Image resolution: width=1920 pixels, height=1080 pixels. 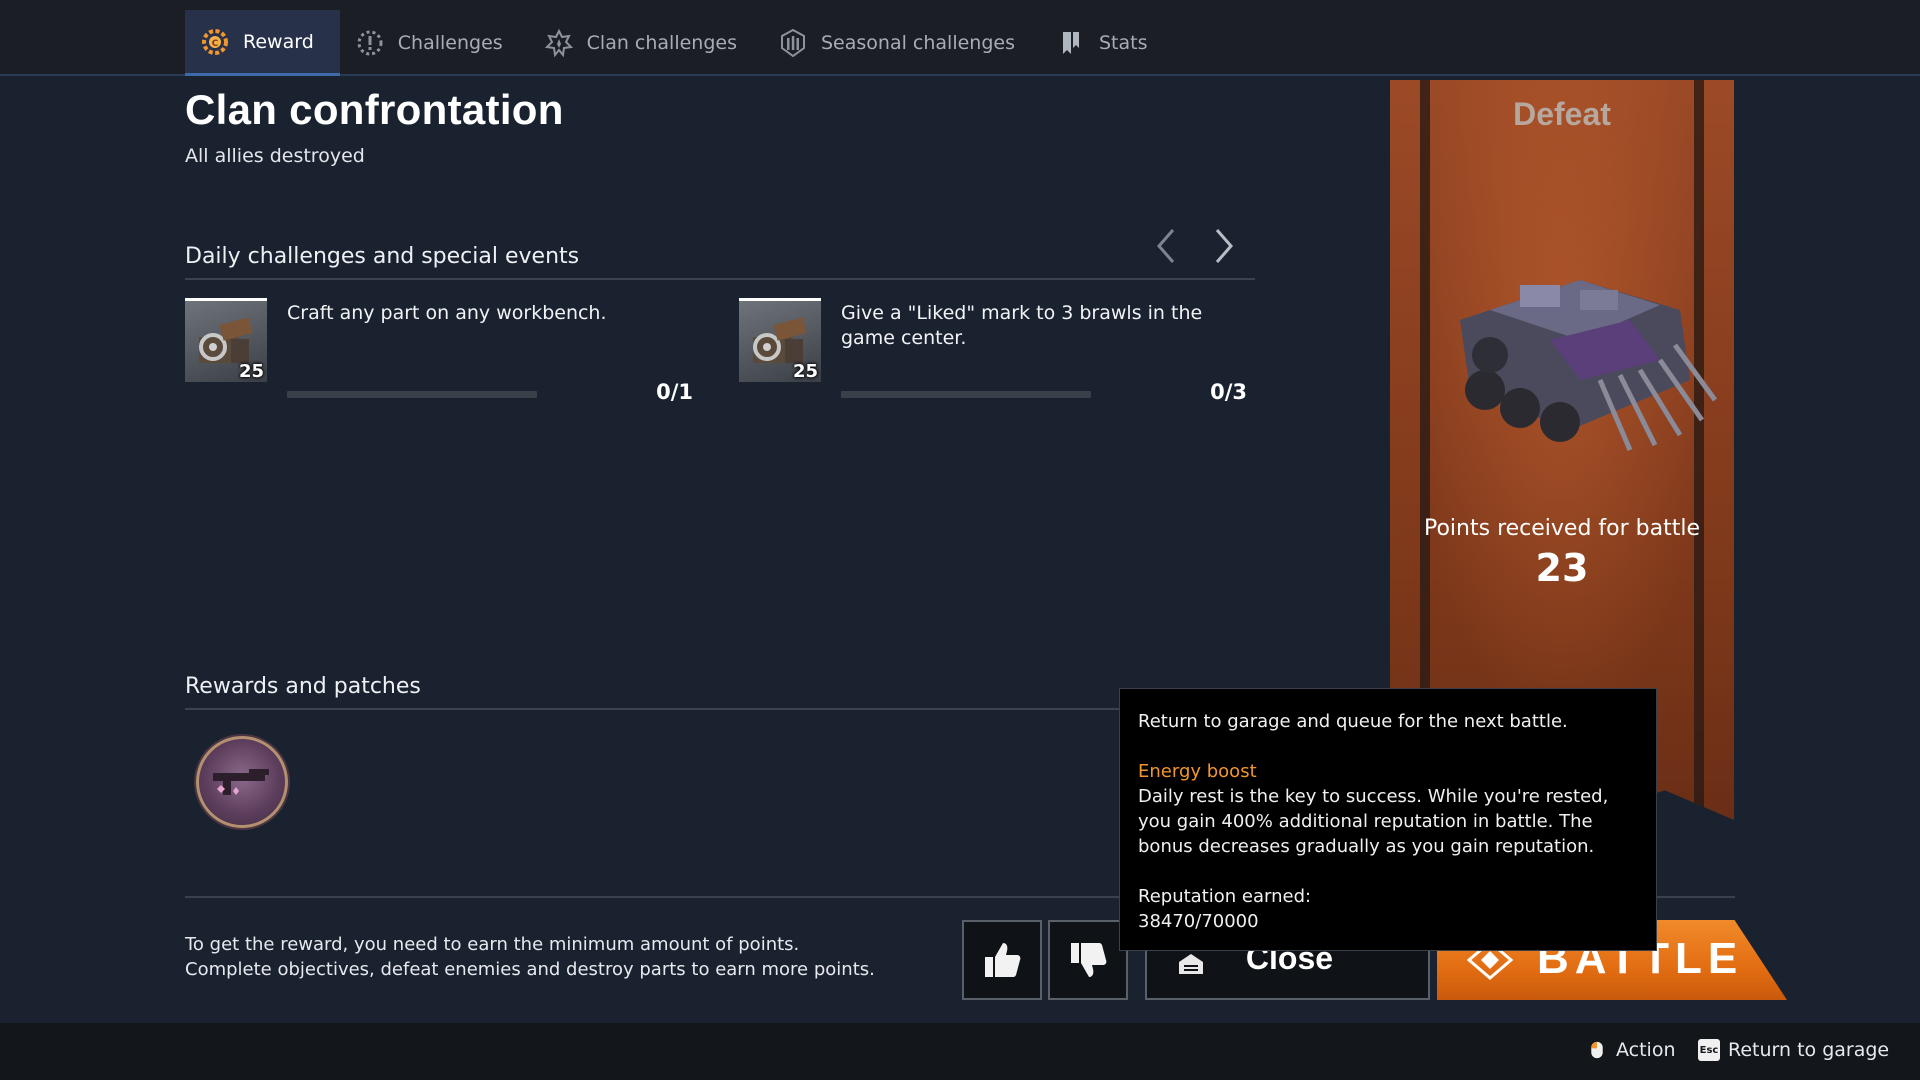 I want to click on dislike-button, so click(x=1088, y=960).